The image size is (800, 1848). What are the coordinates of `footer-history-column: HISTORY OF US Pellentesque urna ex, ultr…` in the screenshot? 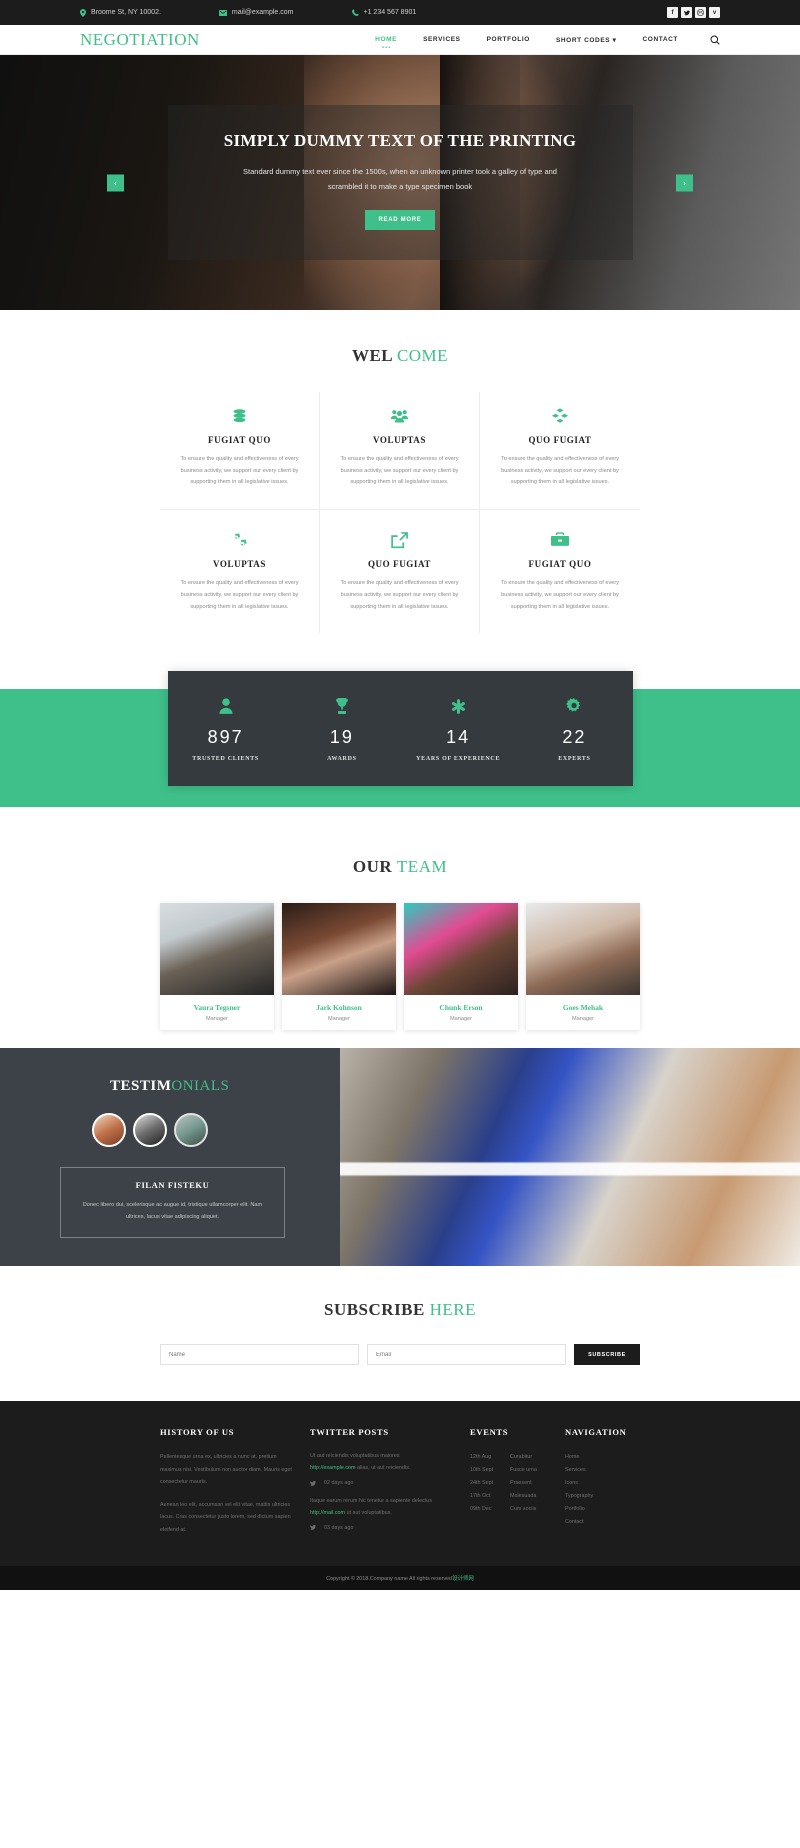 It's located at (235, 1486).